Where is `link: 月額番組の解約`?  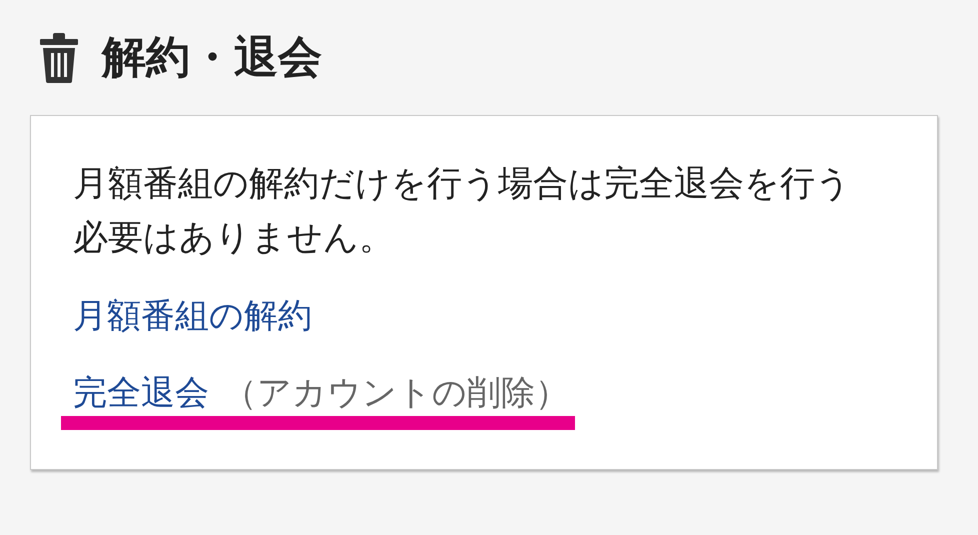 link: 月額番組の解約 is located at coordinates (192, 316).